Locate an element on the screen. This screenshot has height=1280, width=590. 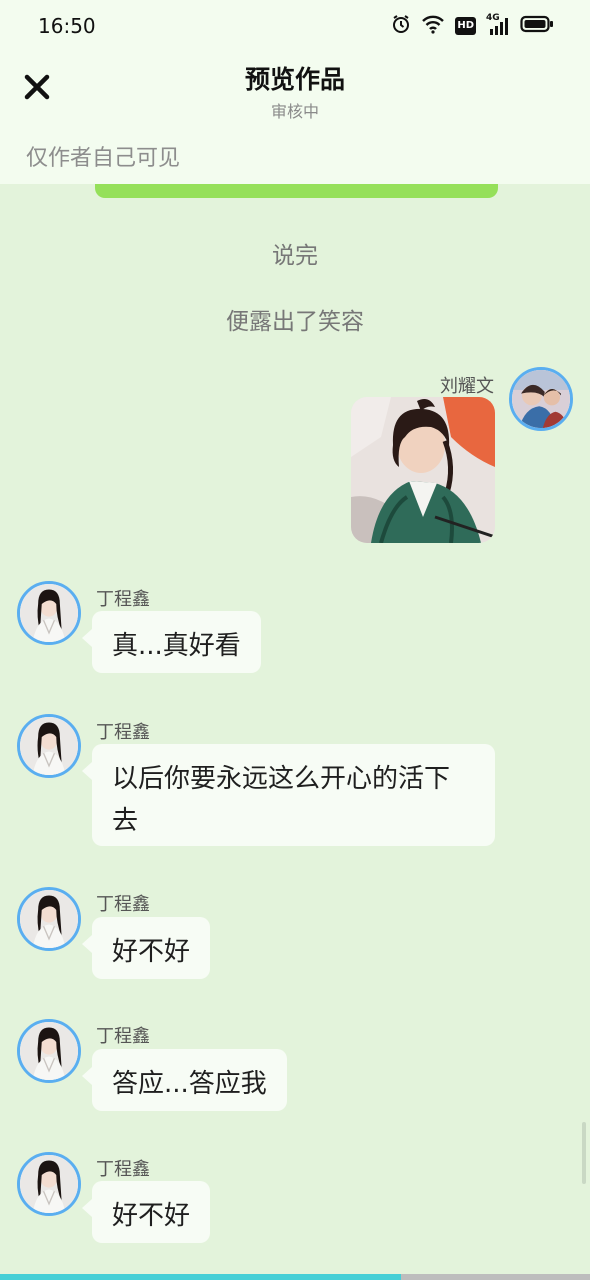
message-bubble: 以后你要永远这么开心的活下去 is located at coordinates (288, 795).